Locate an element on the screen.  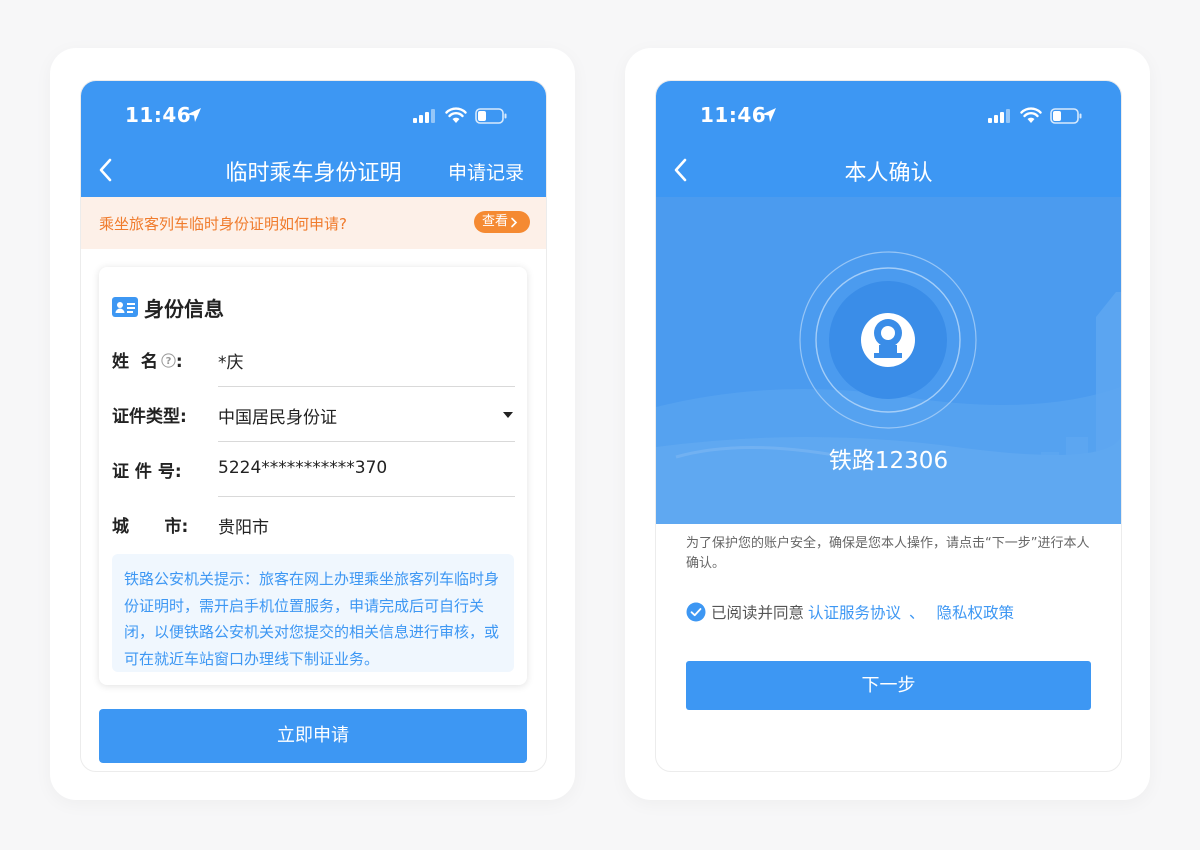
apply-records-link: 申请记录 is located at coordinates (486, 171).